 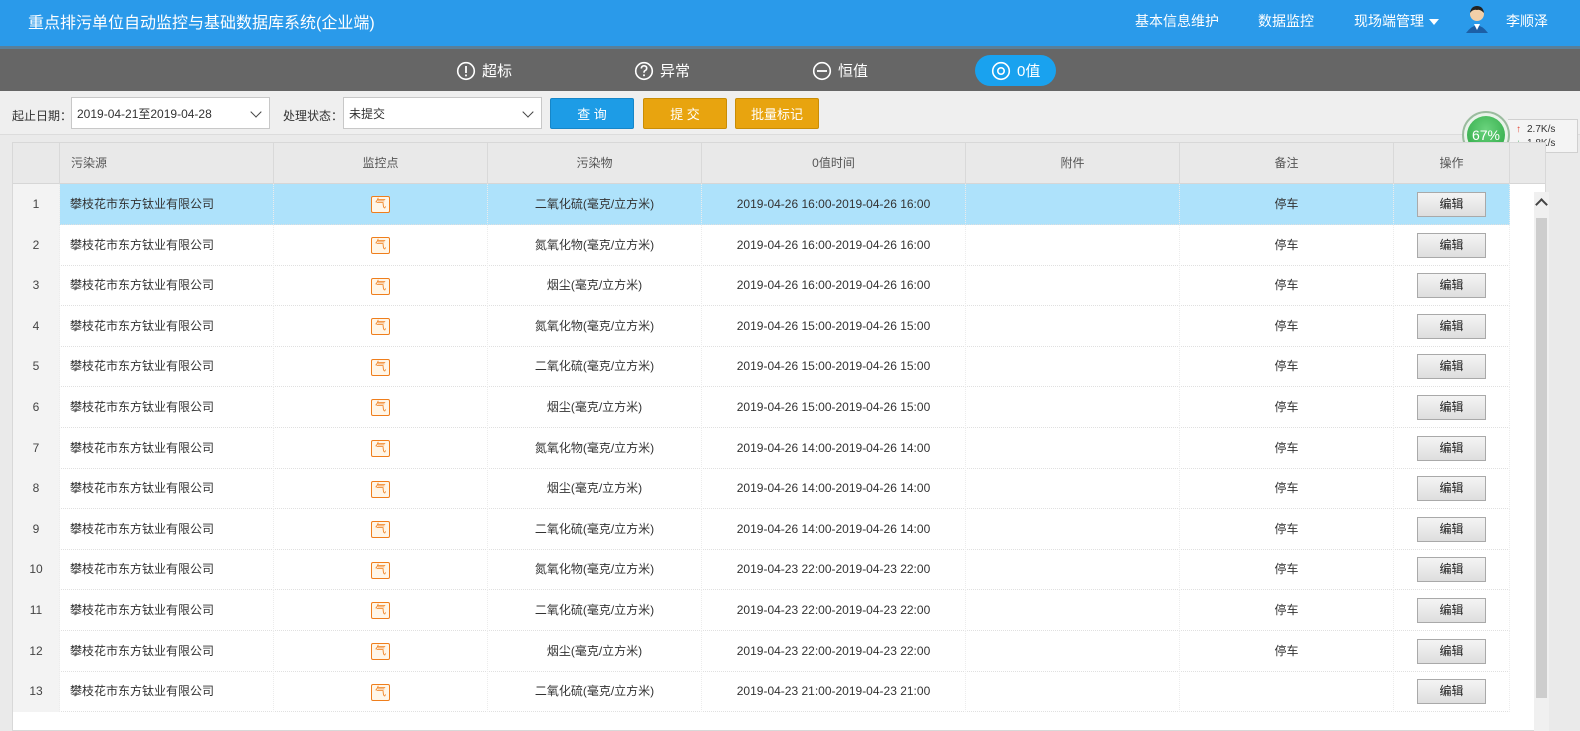 What do you see at coordinates (834, 610) in the screenshot?
I see `zero-value-time-cell: 2019-04-23 22:00-2019-04-23 22:00` at bounding box center [834, 610].